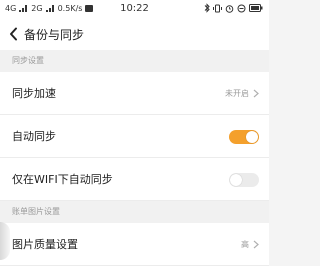 The image size is (320, 266). I want to click on section-title: 账单图片设置, so click(36, 211).